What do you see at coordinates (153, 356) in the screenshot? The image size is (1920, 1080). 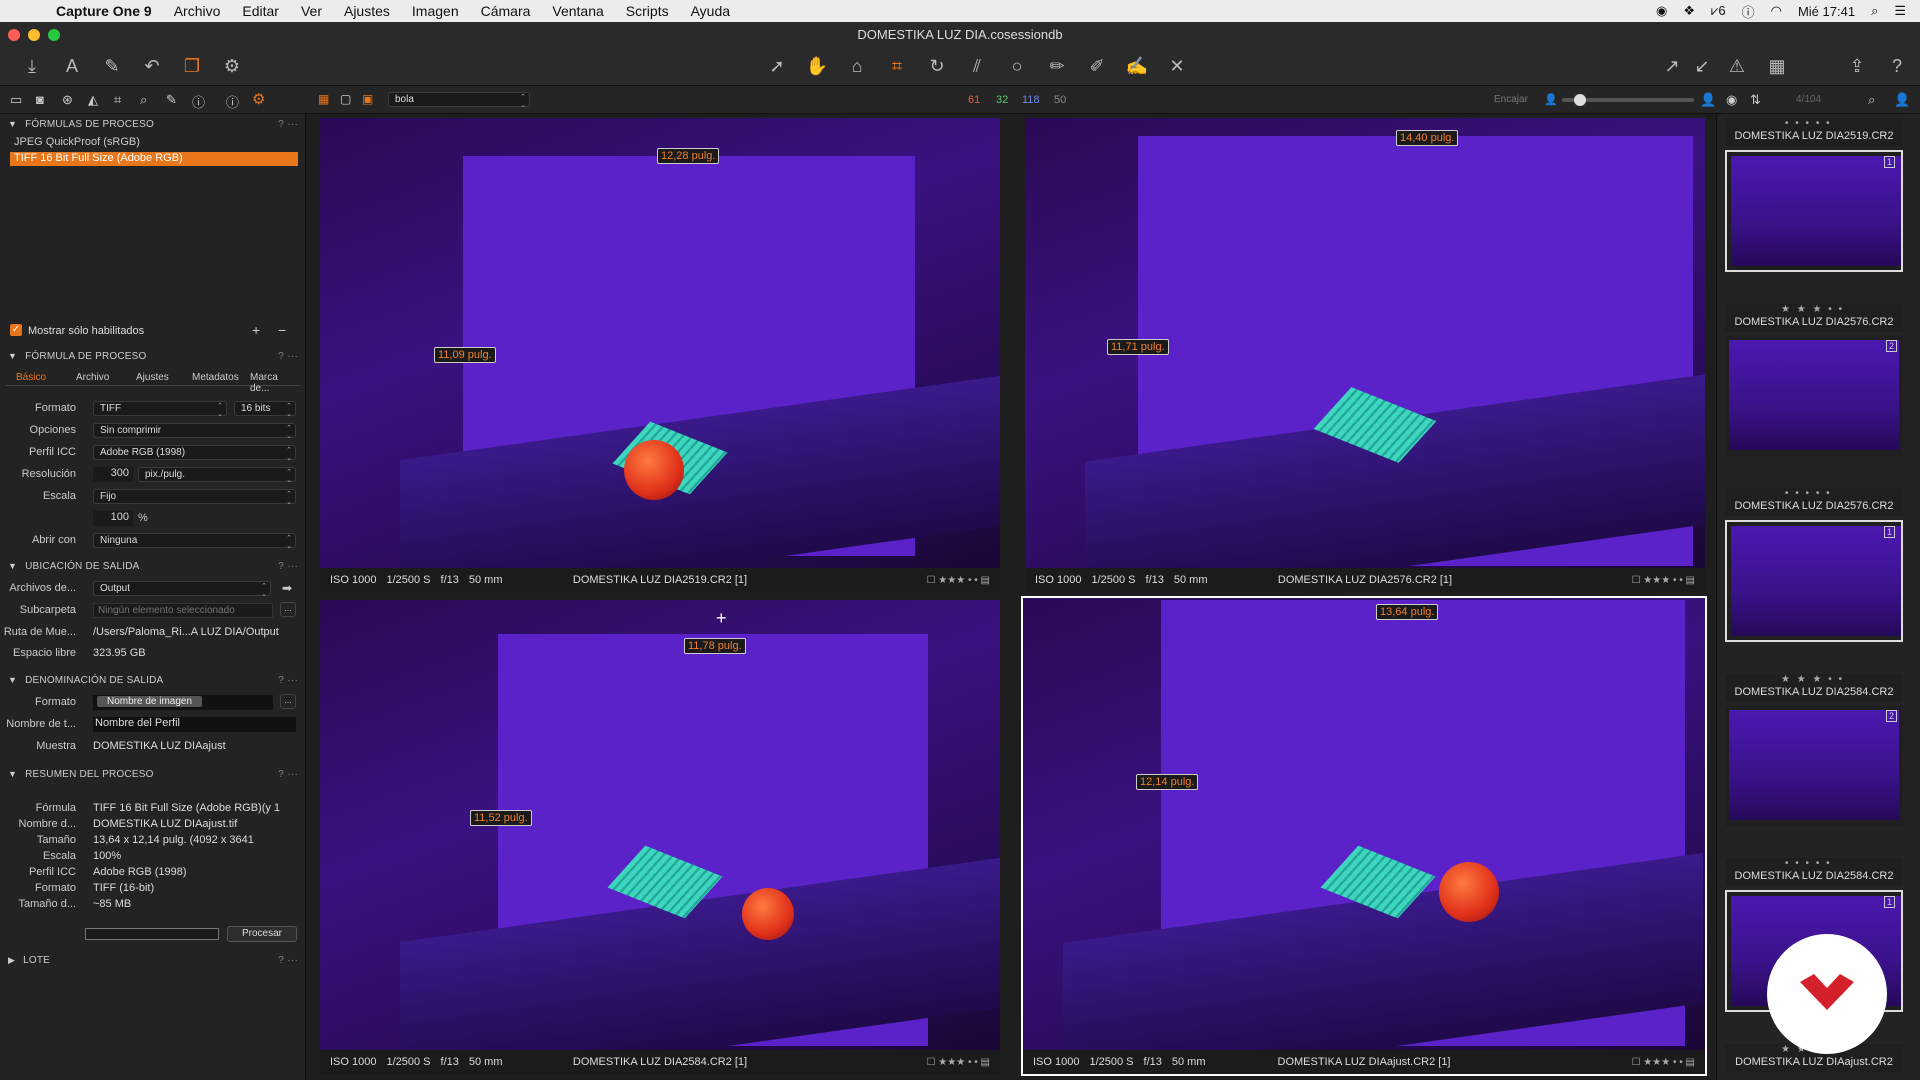 I see `recipe-header: ▼ FÓRMULA DE PROCESO? ···` at bounding box center [153, 356].